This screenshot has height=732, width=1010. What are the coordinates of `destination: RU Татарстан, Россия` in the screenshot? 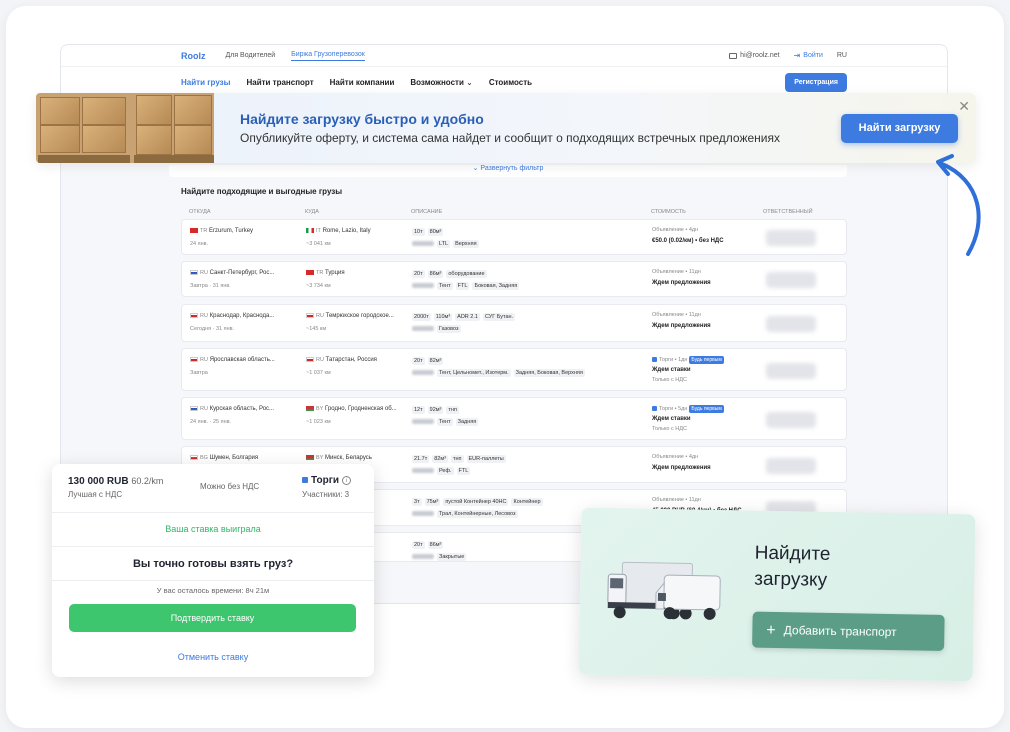 It's located at (341, 360).